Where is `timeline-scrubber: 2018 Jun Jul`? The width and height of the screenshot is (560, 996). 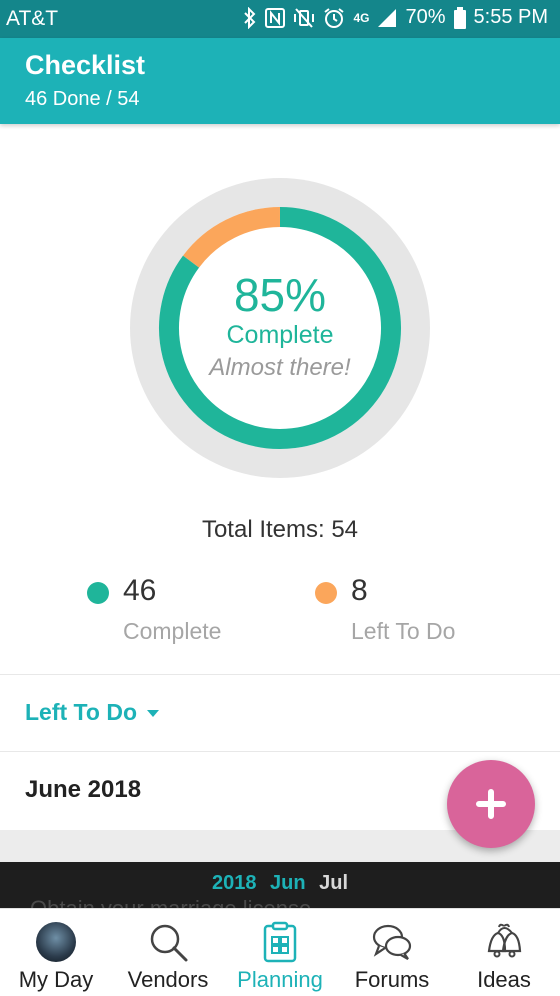 timeline-scrubber: 2018 Jun Jul is located at coordinates (280, 883).